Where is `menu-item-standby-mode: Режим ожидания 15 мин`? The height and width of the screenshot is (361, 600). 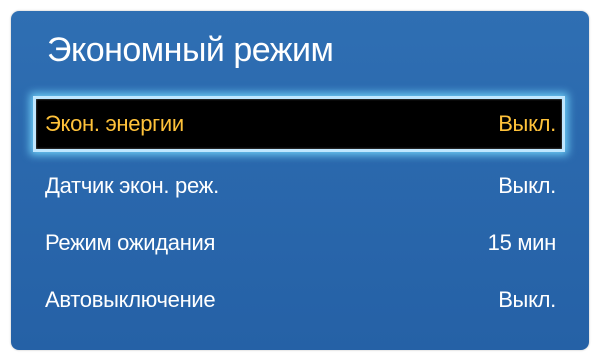
menu-item-standby-mode: Режим ожидания 15 мин is located at coordinates (299, 243).